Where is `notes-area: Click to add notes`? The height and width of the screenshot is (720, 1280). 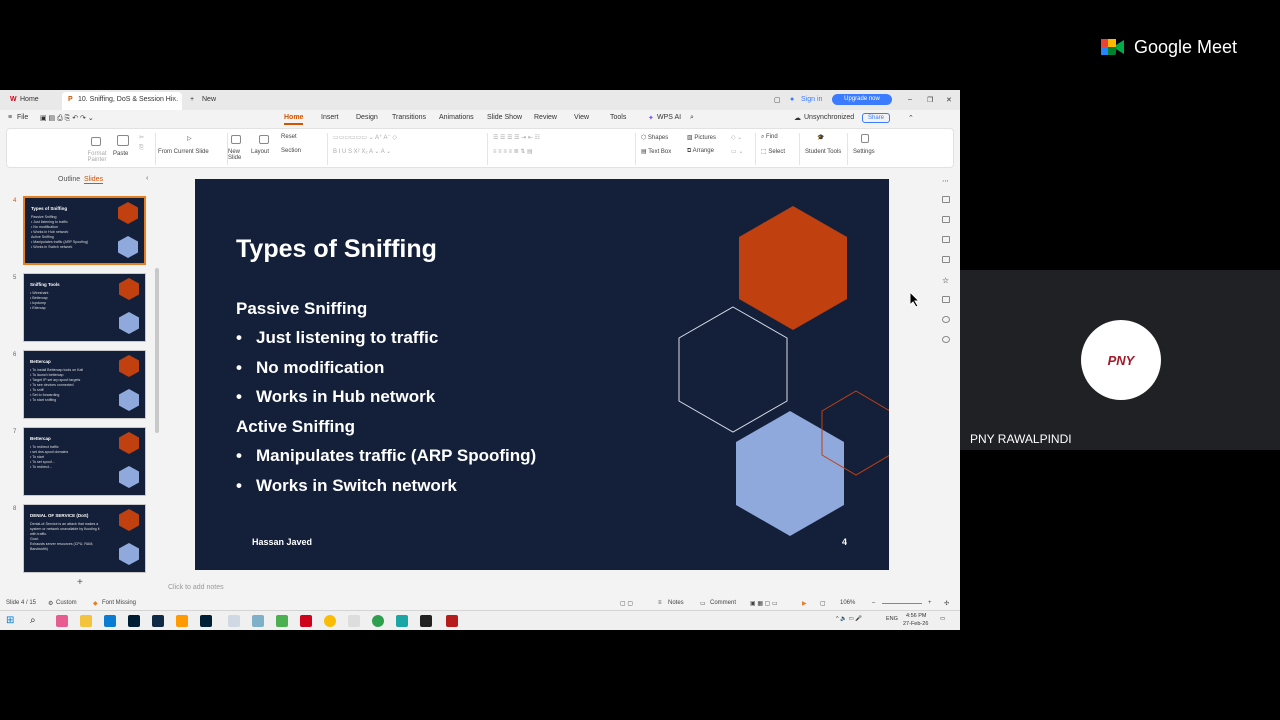 notes-area: Click to add notes is located at coordinates (196, 587).